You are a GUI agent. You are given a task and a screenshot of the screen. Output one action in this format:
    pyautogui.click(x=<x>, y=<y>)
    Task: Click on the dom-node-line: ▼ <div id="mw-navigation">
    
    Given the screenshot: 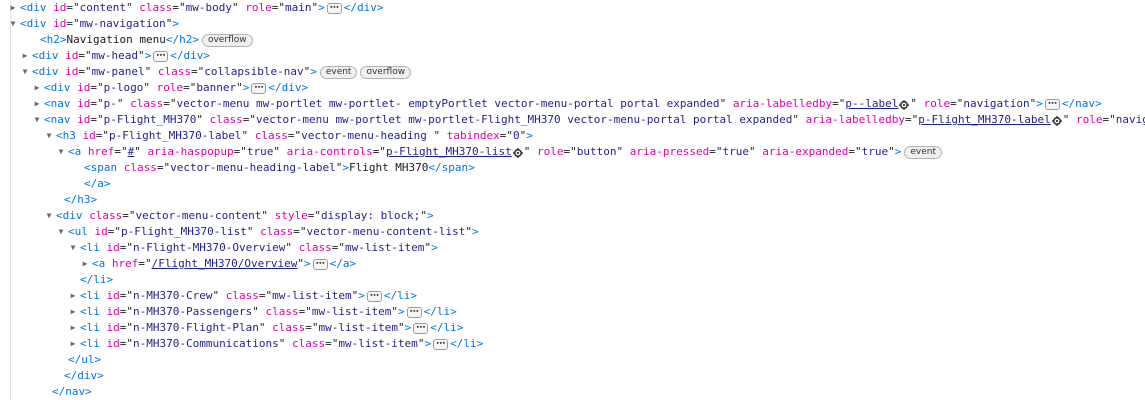 What is the action you would take?
    pyautogui.click(x=93, y=24)
    